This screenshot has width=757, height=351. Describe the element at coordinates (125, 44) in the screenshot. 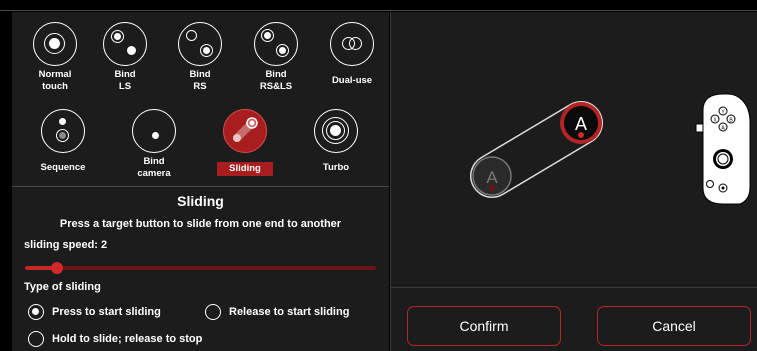

I see `bind-ls-icon` at that location.